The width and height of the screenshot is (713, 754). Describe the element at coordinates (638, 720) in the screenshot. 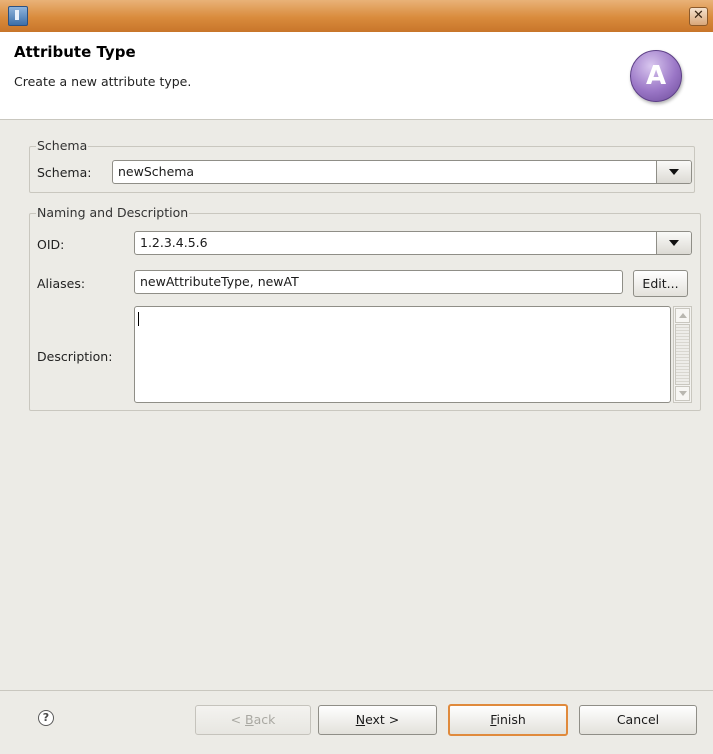

I see `cancel-button: Cancel` at that location.